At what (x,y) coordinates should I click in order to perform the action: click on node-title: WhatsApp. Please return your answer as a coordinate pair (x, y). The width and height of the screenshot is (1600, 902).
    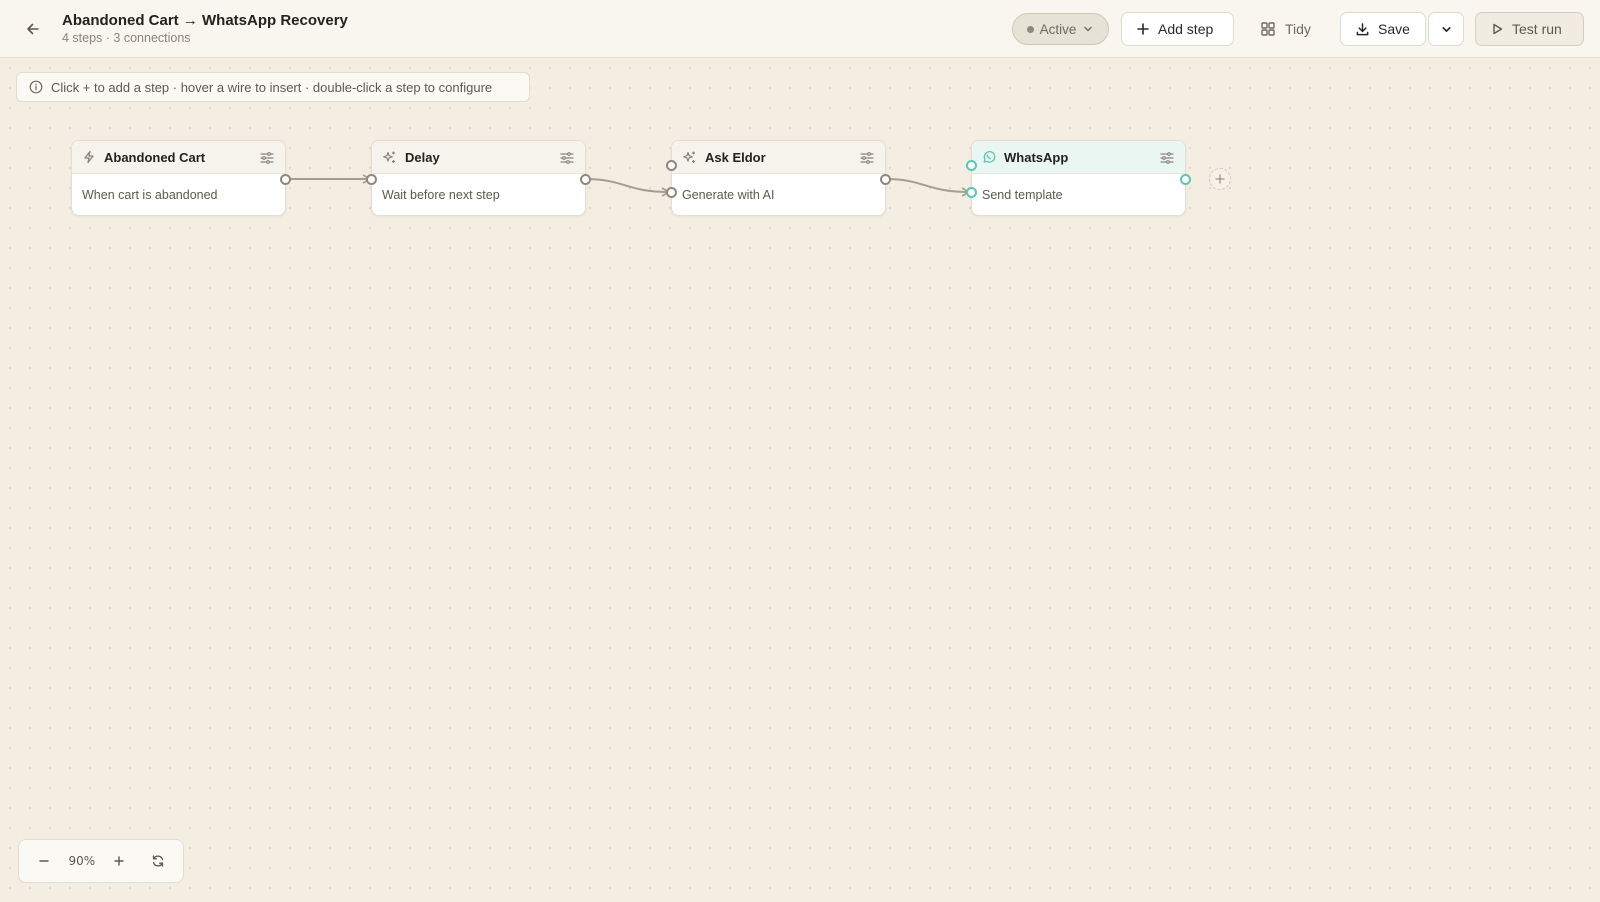
    Looking at the image, I should click on (1036, 157).